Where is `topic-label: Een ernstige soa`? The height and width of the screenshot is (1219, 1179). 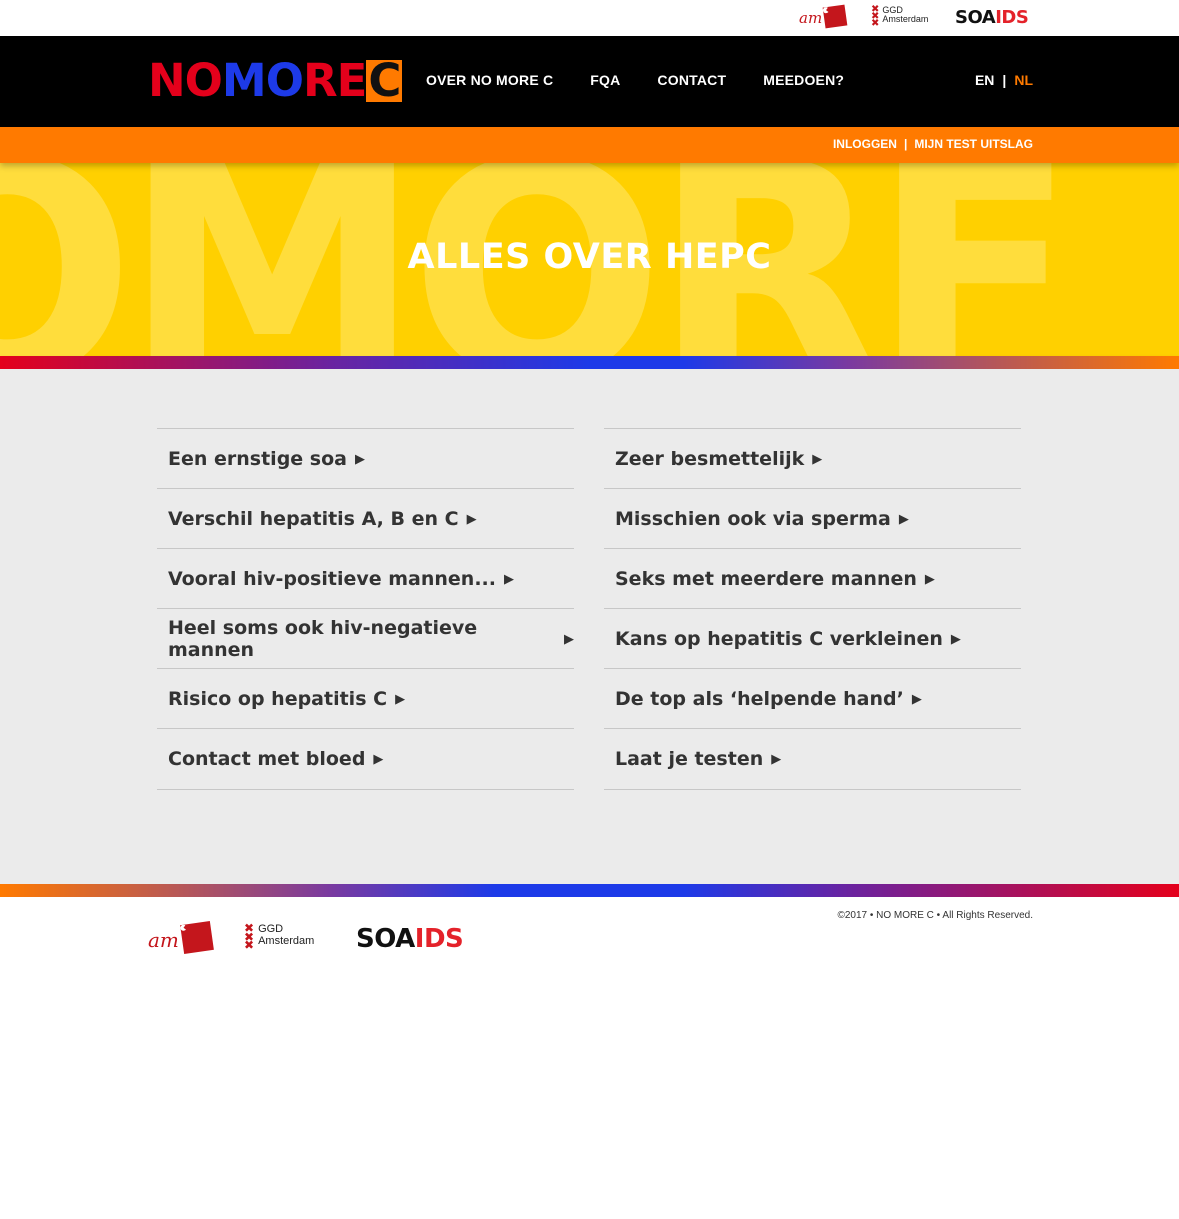
topic-label: Een ernstige soa is located at coordinates (257, 458).